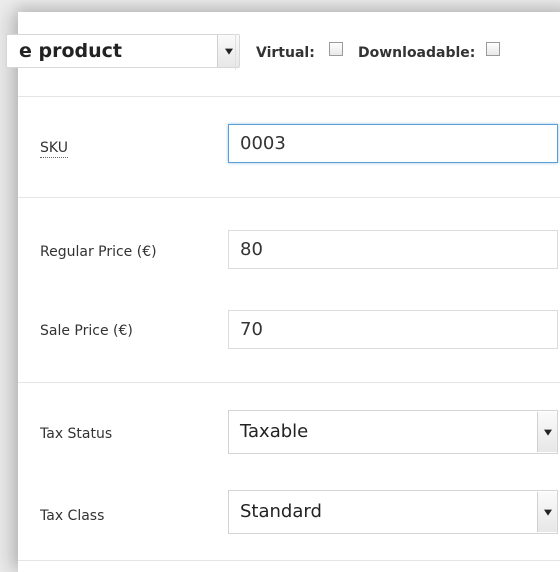 The height and width of the screenshot is (572, 560). Describe the element at coordinates (393, 143) in the screenshot. I see `sku-input: 0003` at that location.